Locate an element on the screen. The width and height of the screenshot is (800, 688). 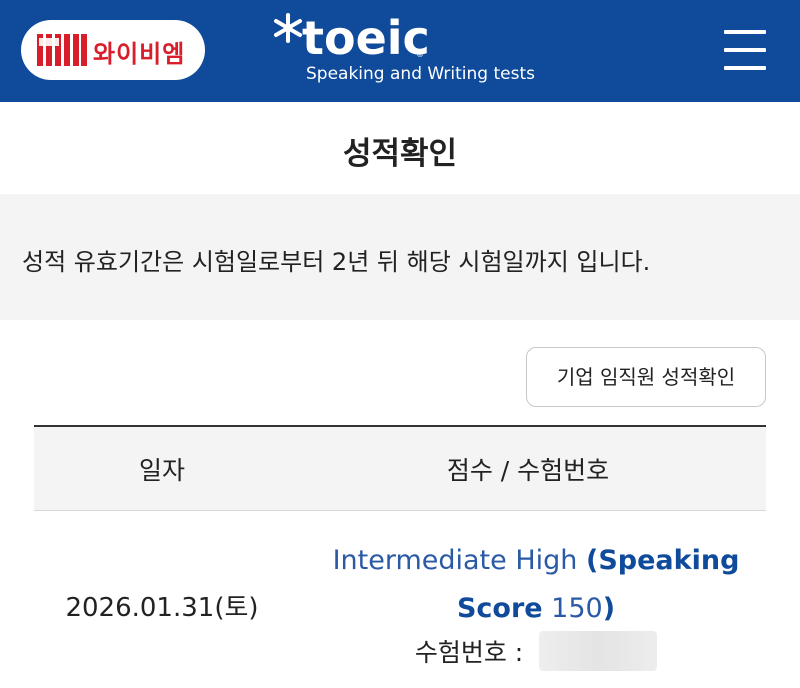
table-header: 일자 점수 / 수험번호 is located at coordinates (400, 468).